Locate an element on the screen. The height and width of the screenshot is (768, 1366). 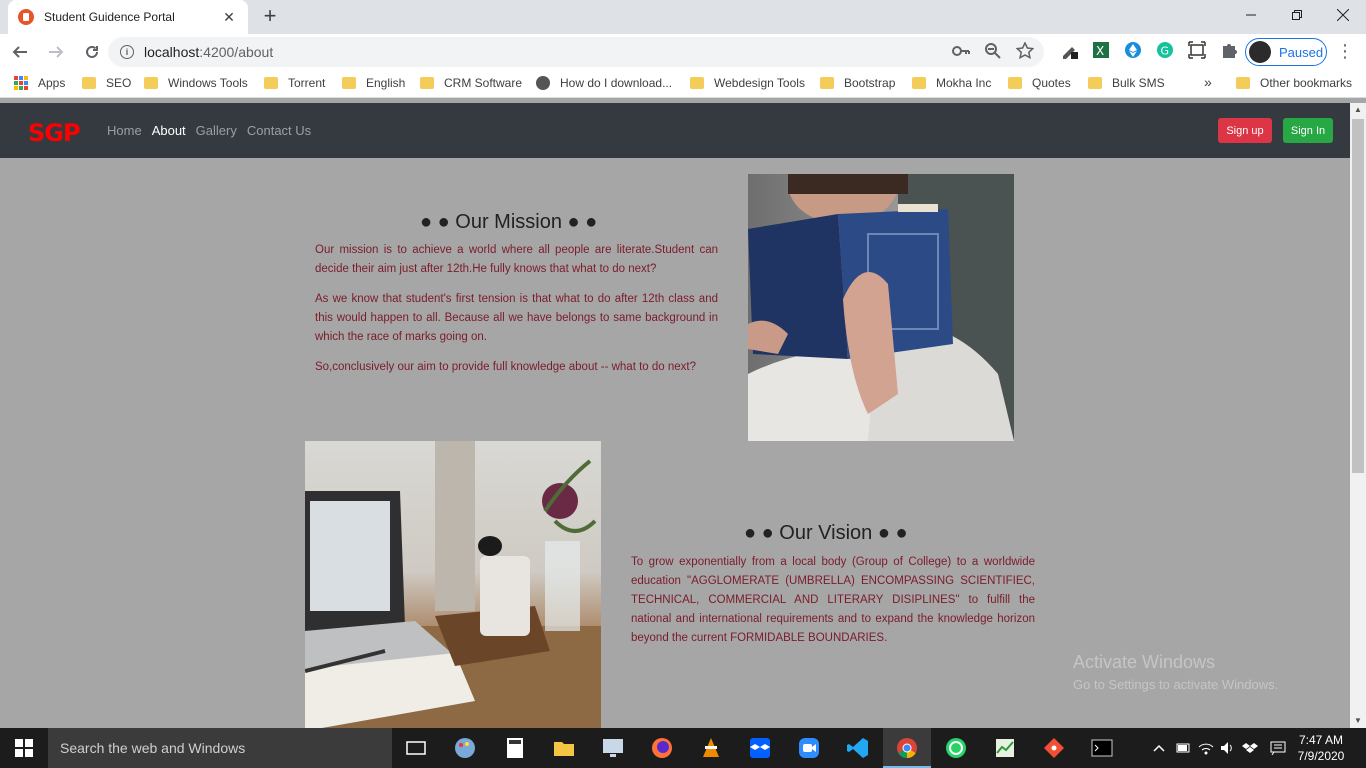
new-tab-button: + is located at coordinates (270, 16).